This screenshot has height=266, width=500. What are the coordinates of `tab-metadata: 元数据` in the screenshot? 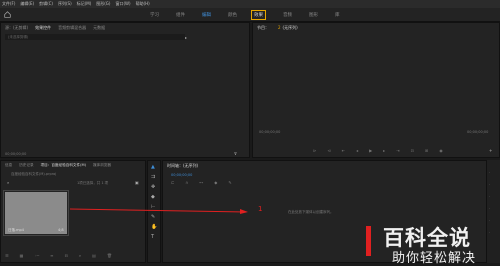 It's located at (99, 27).